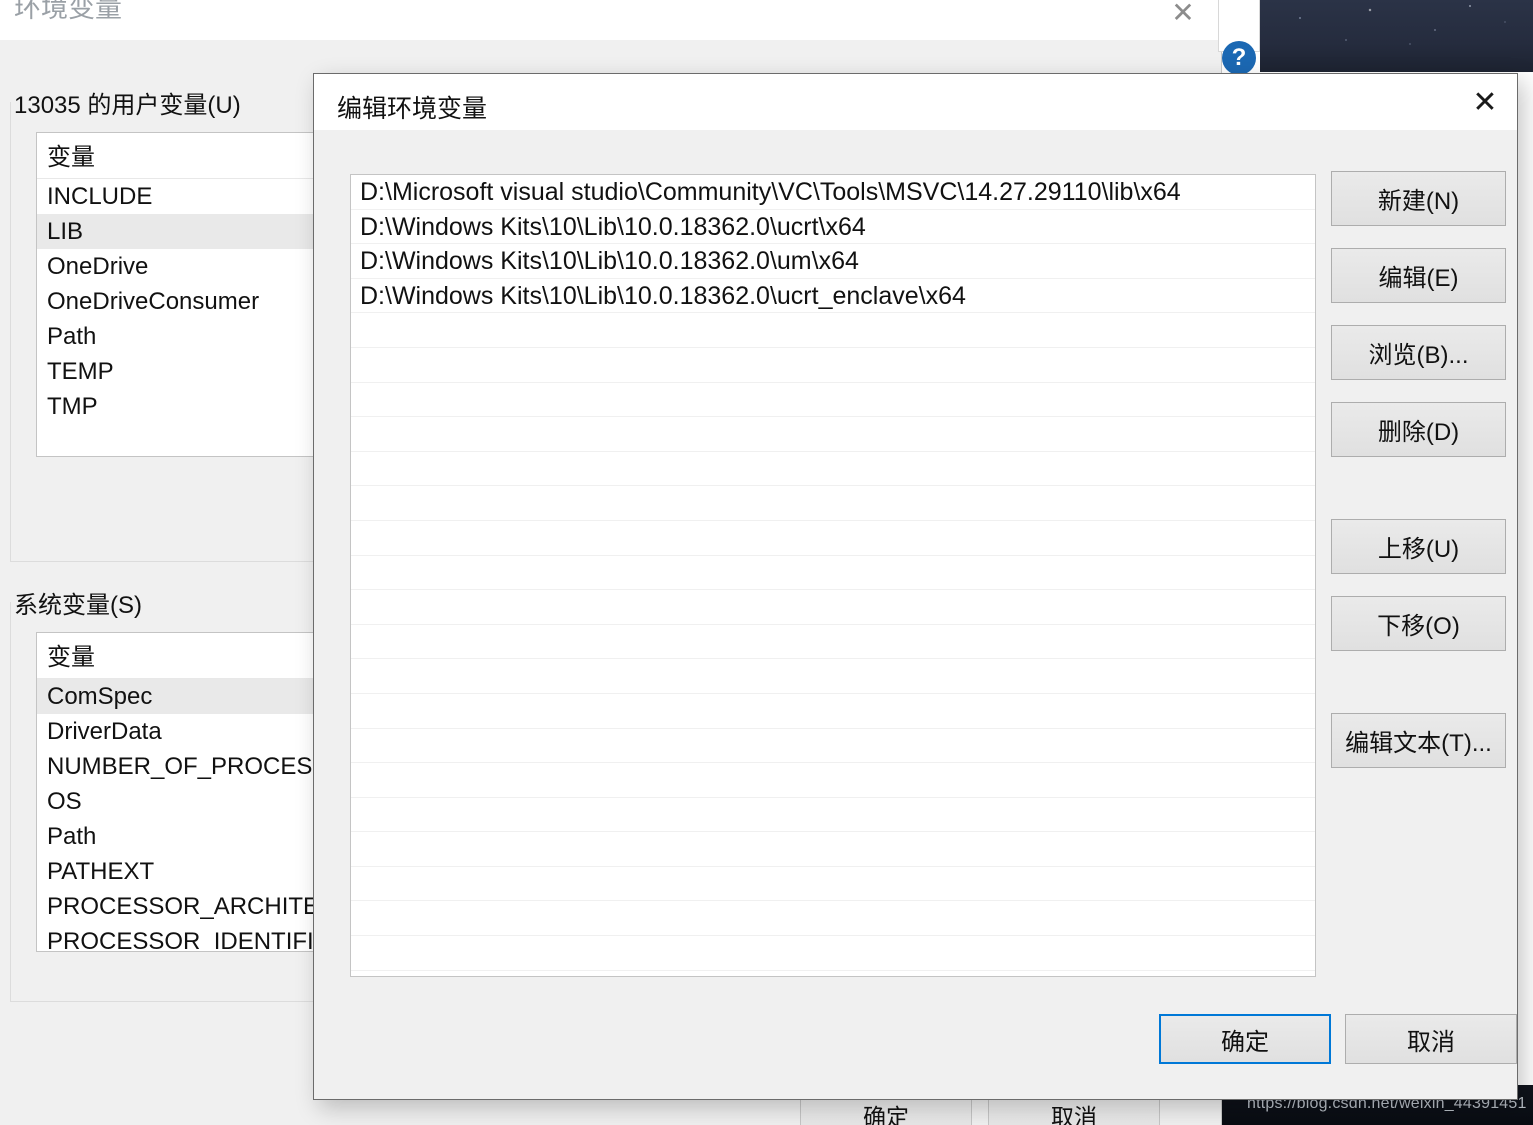 This screenshot has width=1533, height=1125. Describe the element at coordinates (68, 11) in the screenshot. I see `parent-window-title: 环境变量` at that location.